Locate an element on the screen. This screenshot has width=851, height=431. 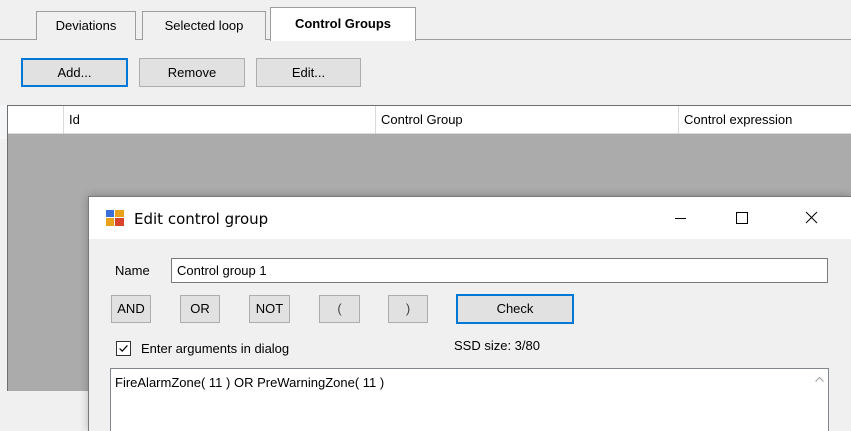
tab-control-groups: Control Groups is located at coordinates (343, 24).